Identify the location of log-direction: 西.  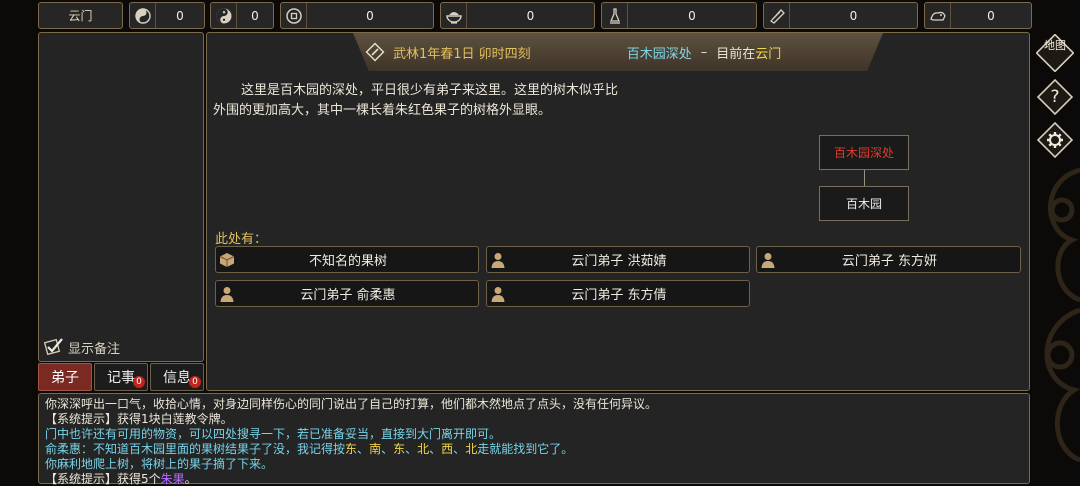
(447, 449).